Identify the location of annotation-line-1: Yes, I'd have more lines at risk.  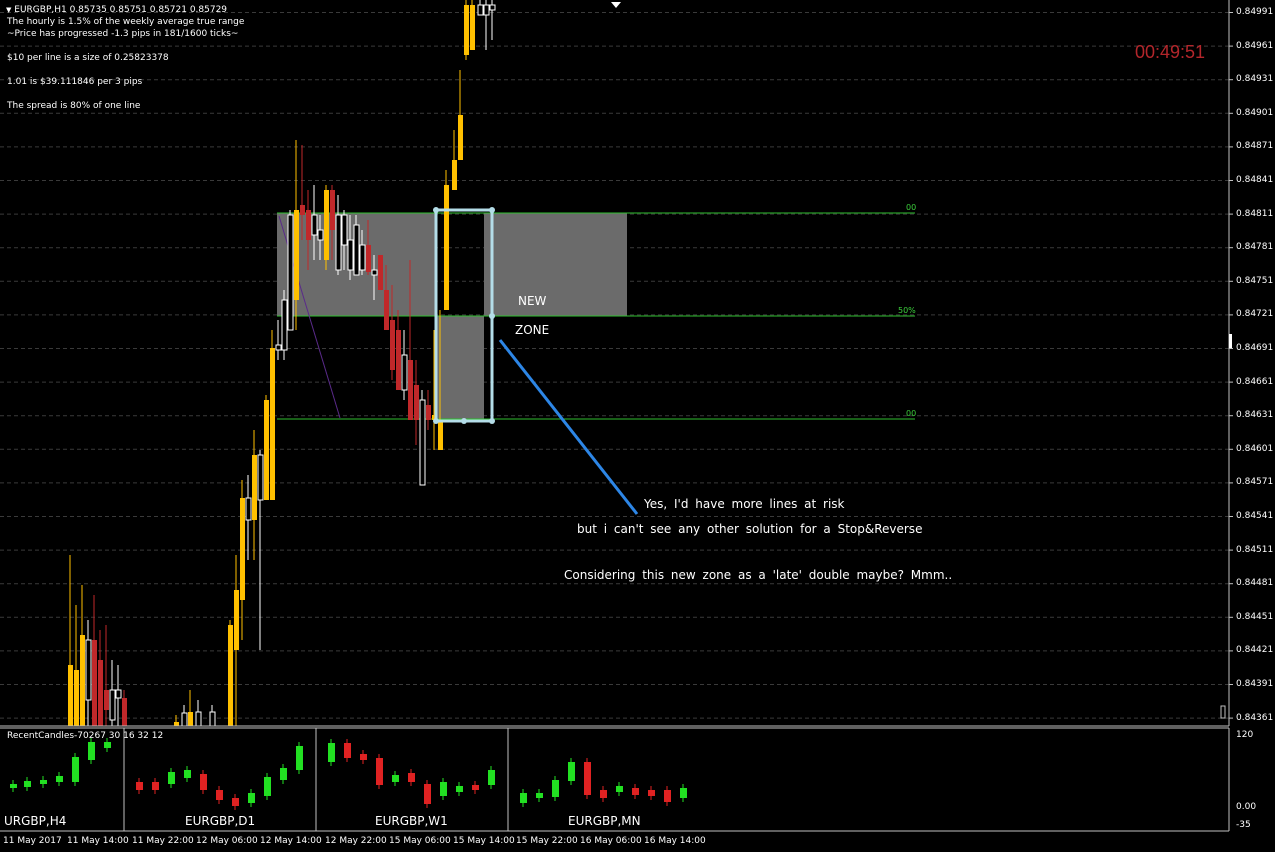
(744, 504).